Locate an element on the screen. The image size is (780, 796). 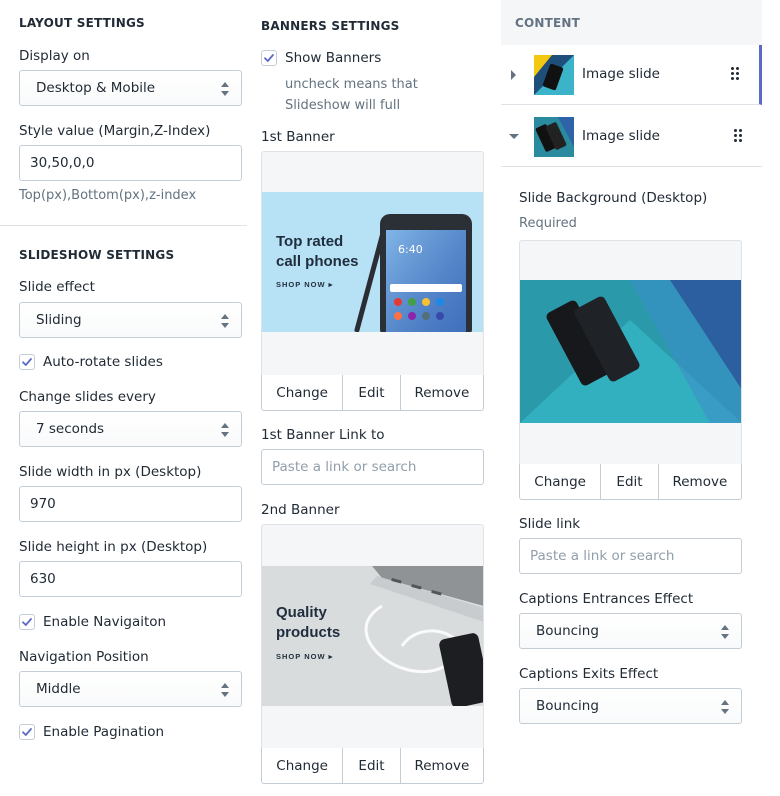
change-slides-select: 7 seconds is located at coordinates (130, 429).